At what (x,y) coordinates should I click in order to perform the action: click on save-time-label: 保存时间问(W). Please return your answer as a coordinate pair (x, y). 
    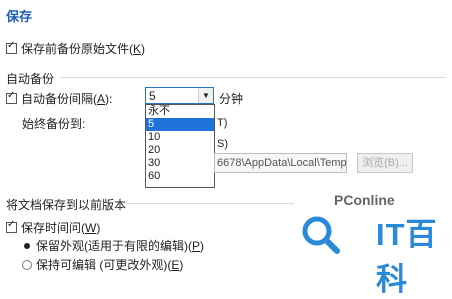
    Looking at the image, I should click on (60, 227).